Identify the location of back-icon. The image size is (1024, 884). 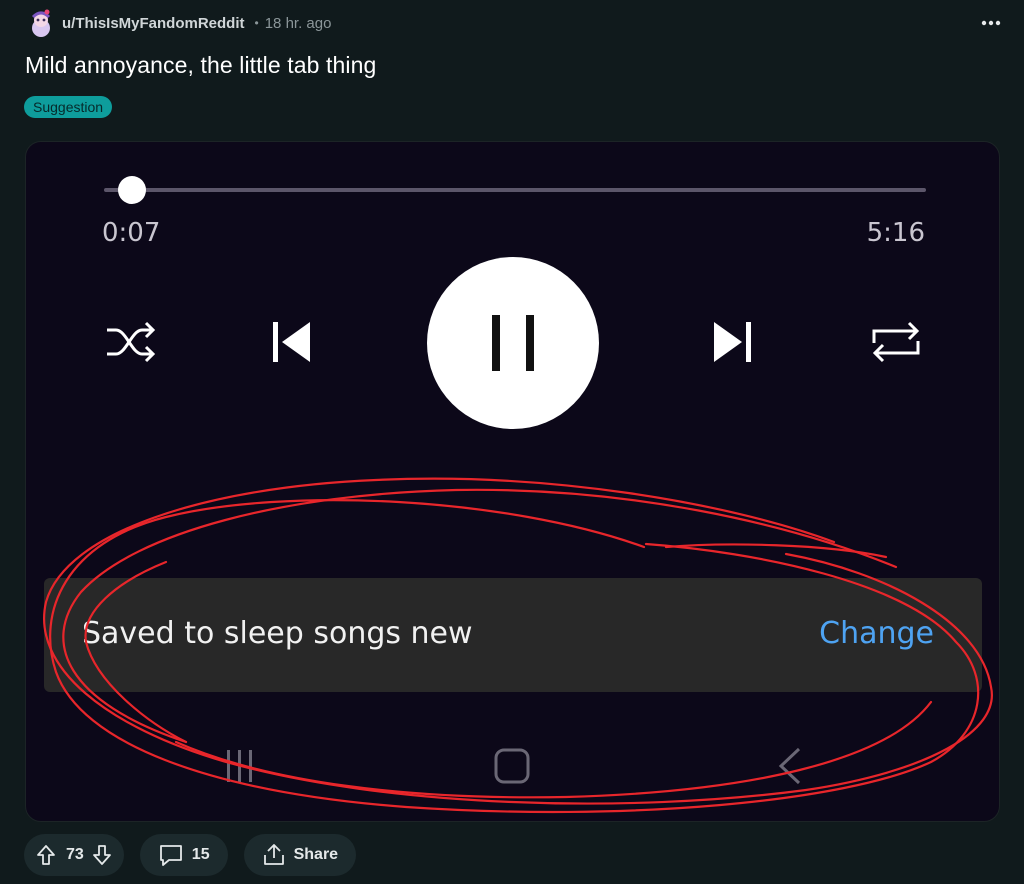
(789, 766).